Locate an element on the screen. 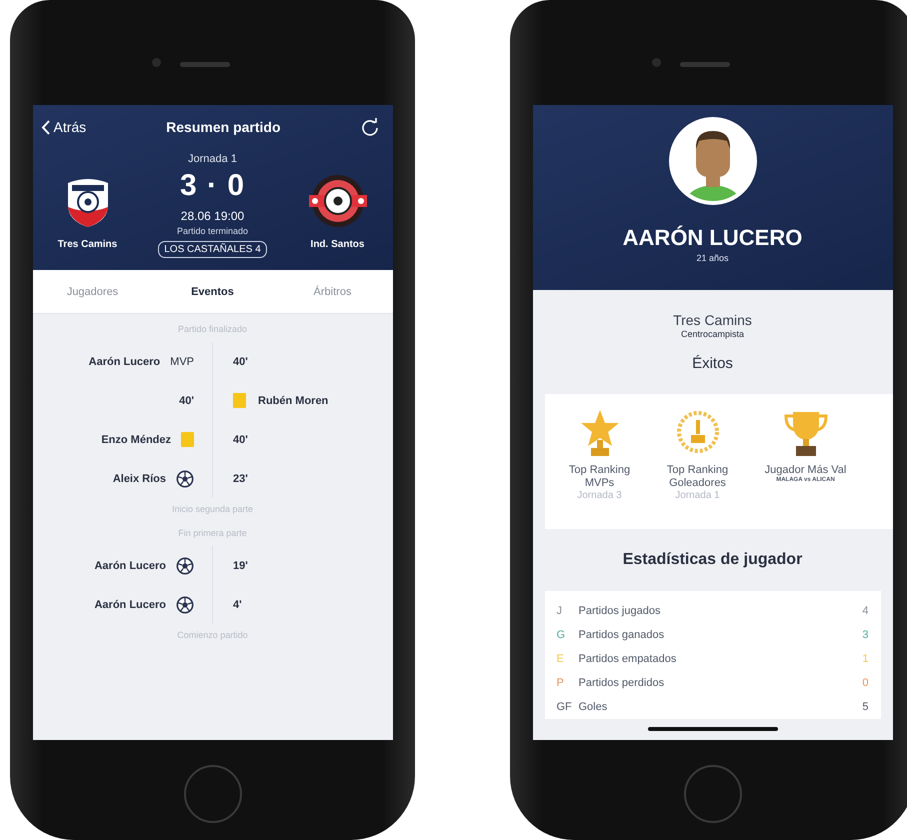 Image resolution: width=907 pixels, height=840 pixels. match-datetime: 28.06 19:00 is located at coordinates (212, 216).